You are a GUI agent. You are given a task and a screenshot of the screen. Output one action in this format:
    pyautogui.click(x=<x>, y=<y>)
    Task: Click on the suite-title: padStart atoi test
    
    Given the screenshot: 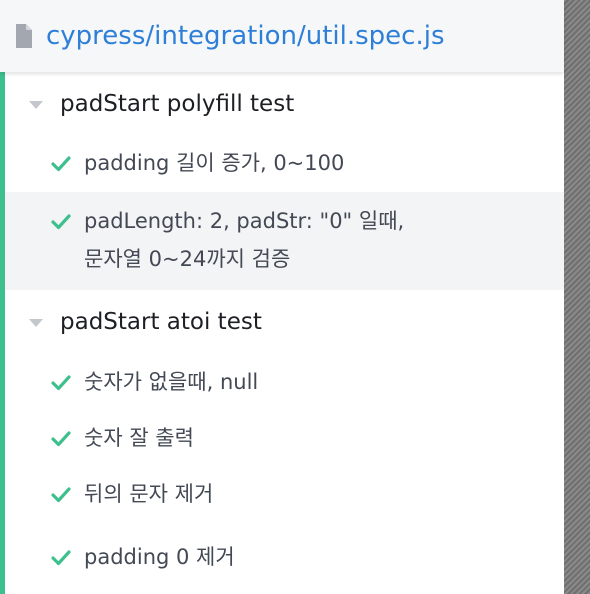 What is the action you would take?
    pyautogui.click(x=161, y=322)
    